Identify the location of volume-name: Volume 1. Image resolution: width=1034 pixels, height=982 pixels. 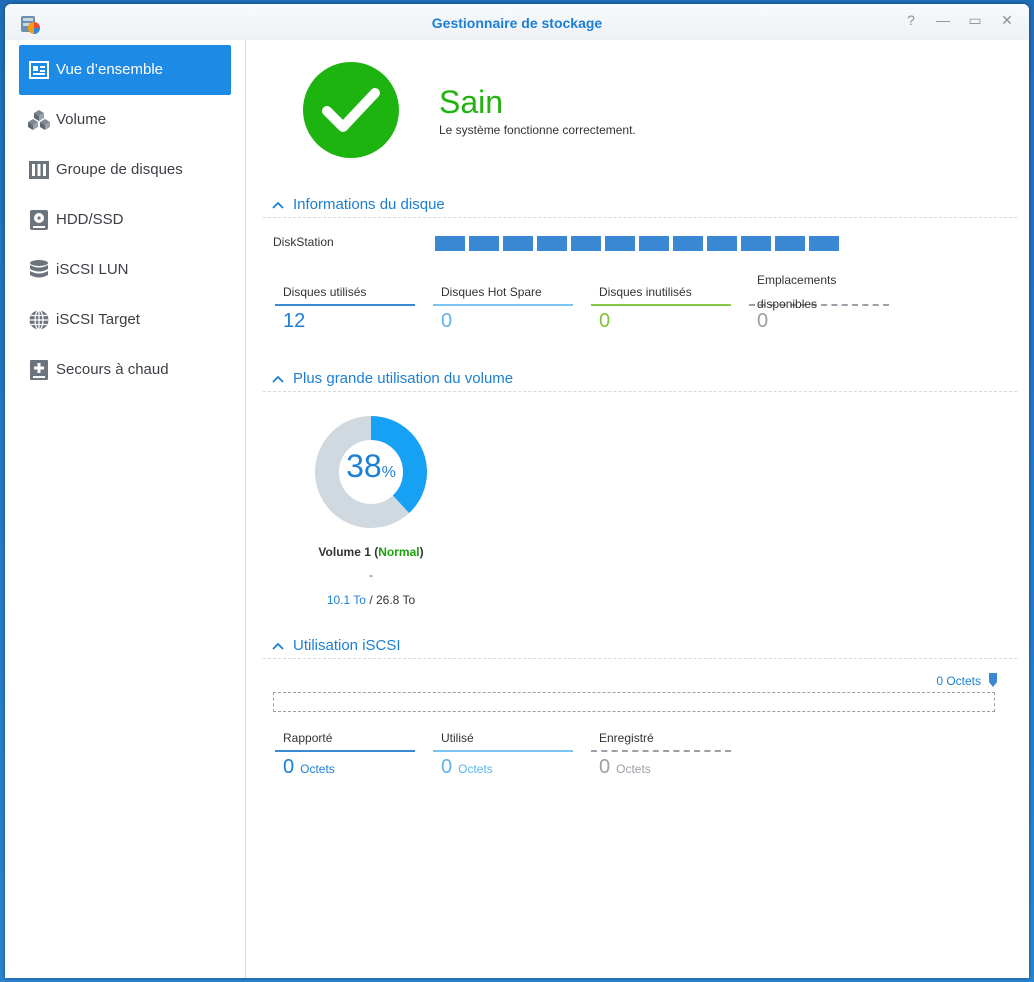
(344, 552).